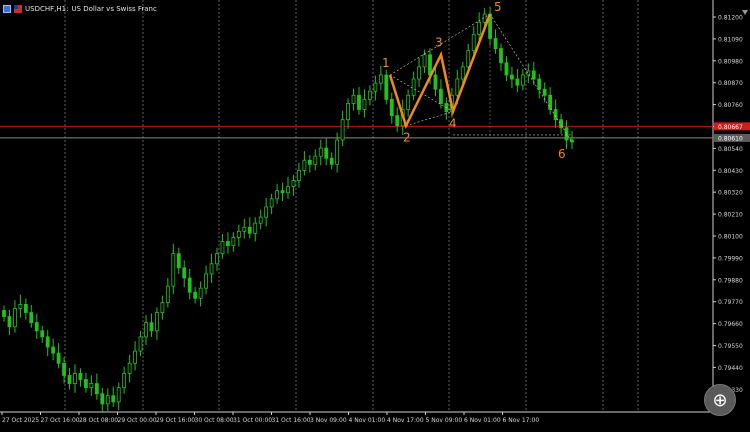  Describe the element at coordinates (730, 193) in the screenshot. I see `price-label: 0.80320` at that location.